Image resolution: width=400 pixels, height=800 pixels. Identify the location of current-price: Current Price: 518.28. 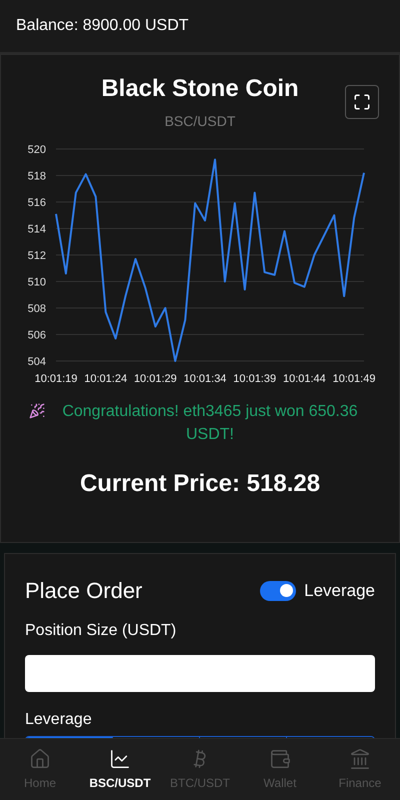
(200, 484).